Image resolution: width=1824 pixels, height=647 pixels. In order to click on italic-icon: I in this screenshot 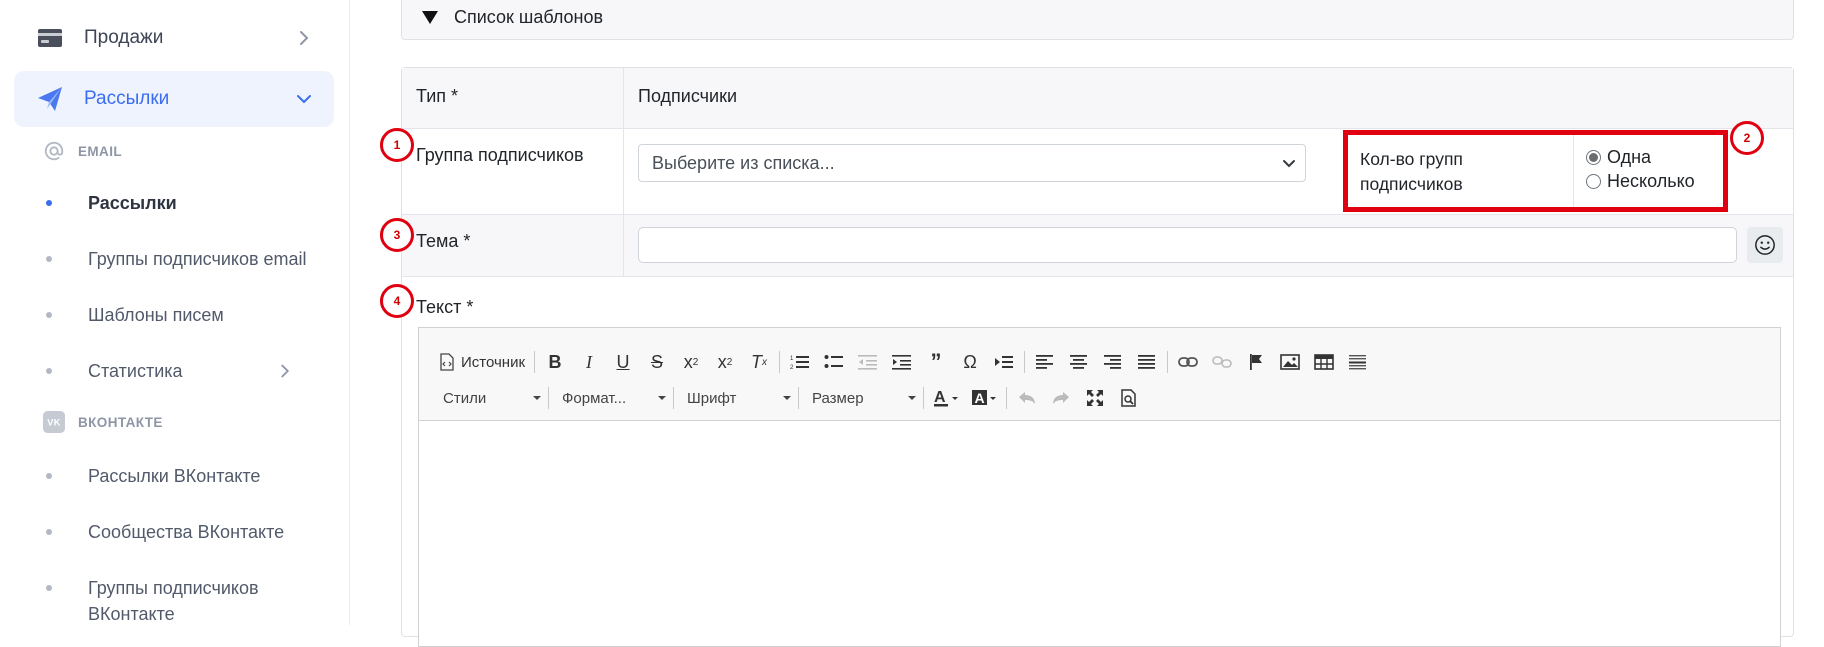, I will do `click(589, 362)`.